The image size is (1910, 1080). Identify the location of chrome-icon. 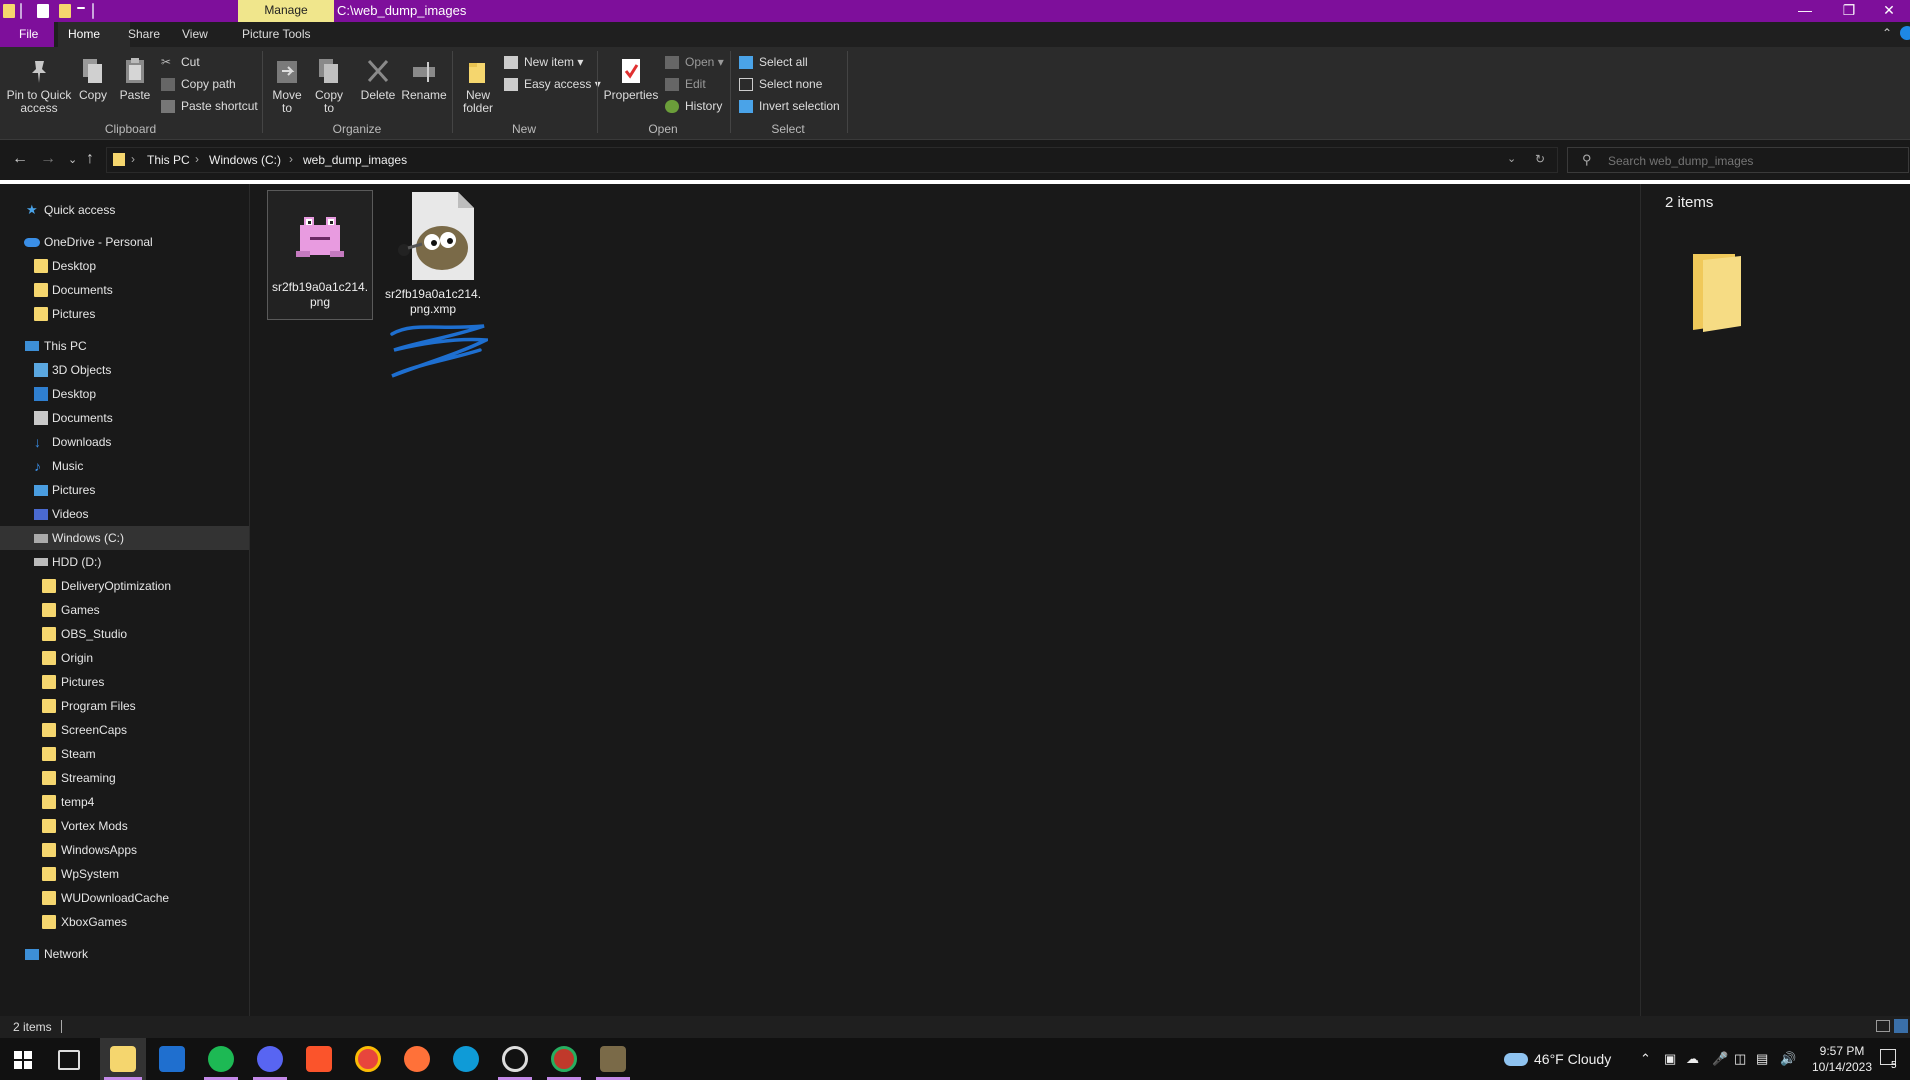
(368, 1059).